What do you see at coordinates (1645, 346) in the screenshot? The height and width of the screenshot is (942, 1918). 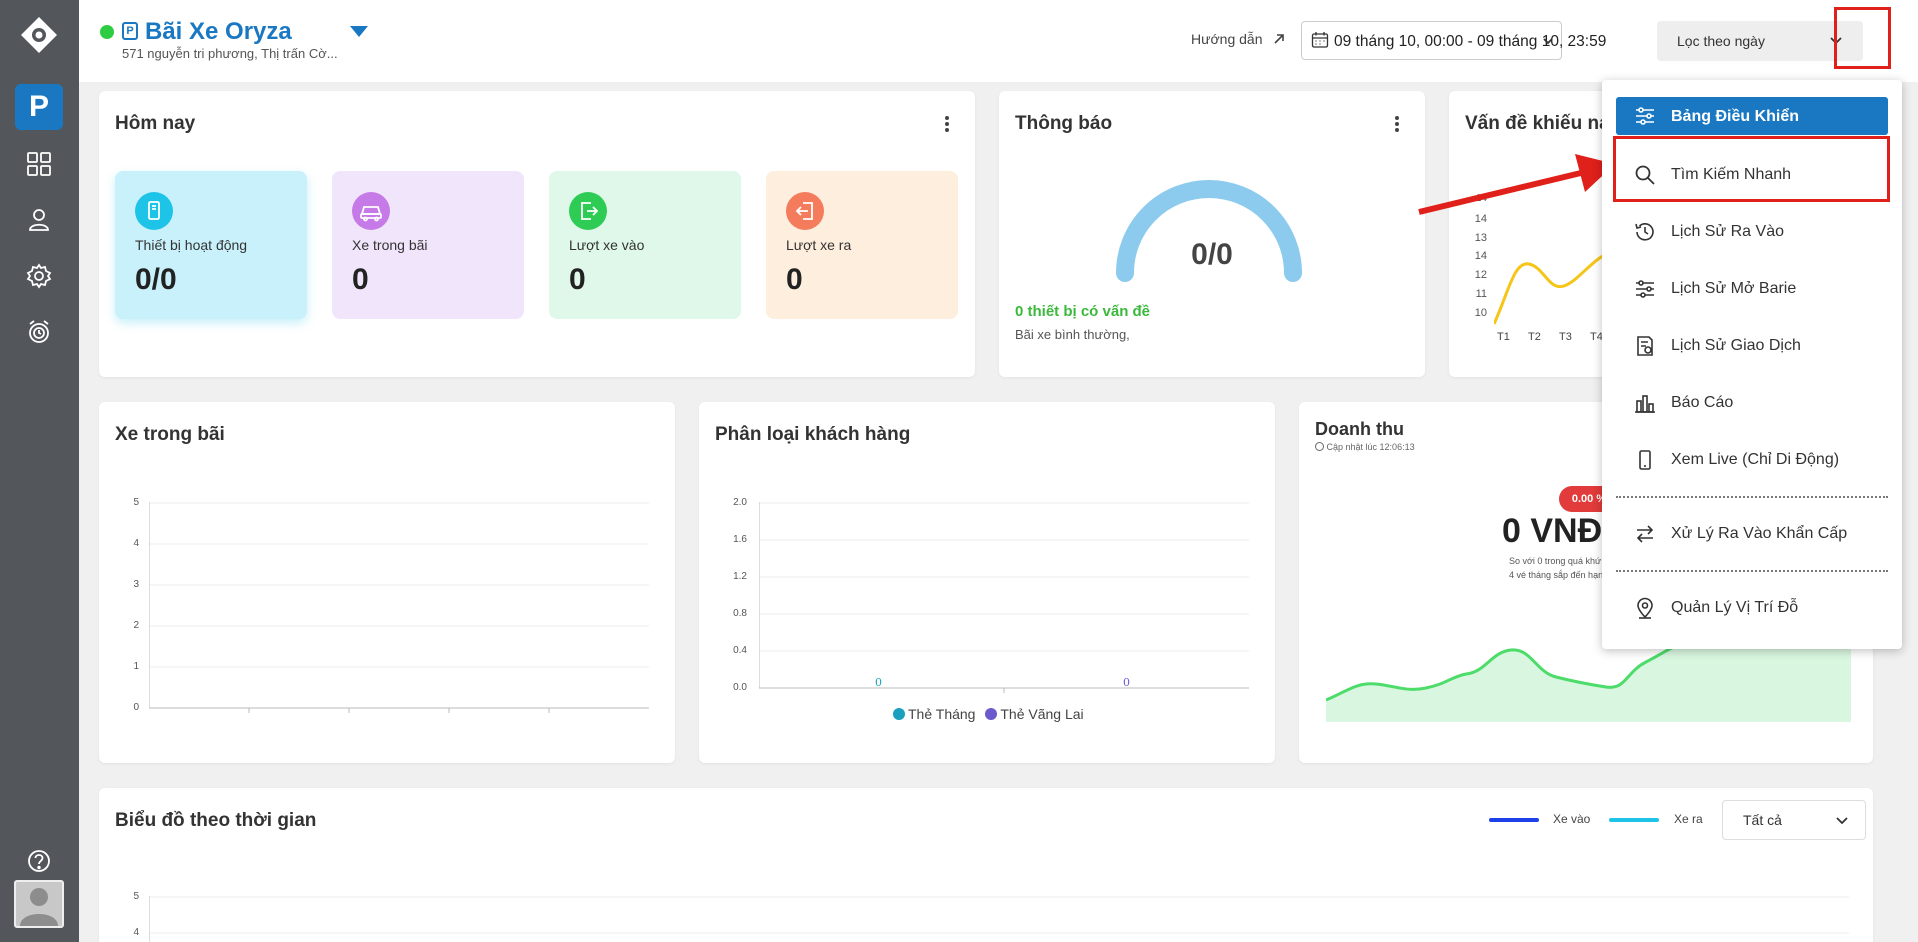 I see `receipt-icon` at bounding box center [1645, 346].